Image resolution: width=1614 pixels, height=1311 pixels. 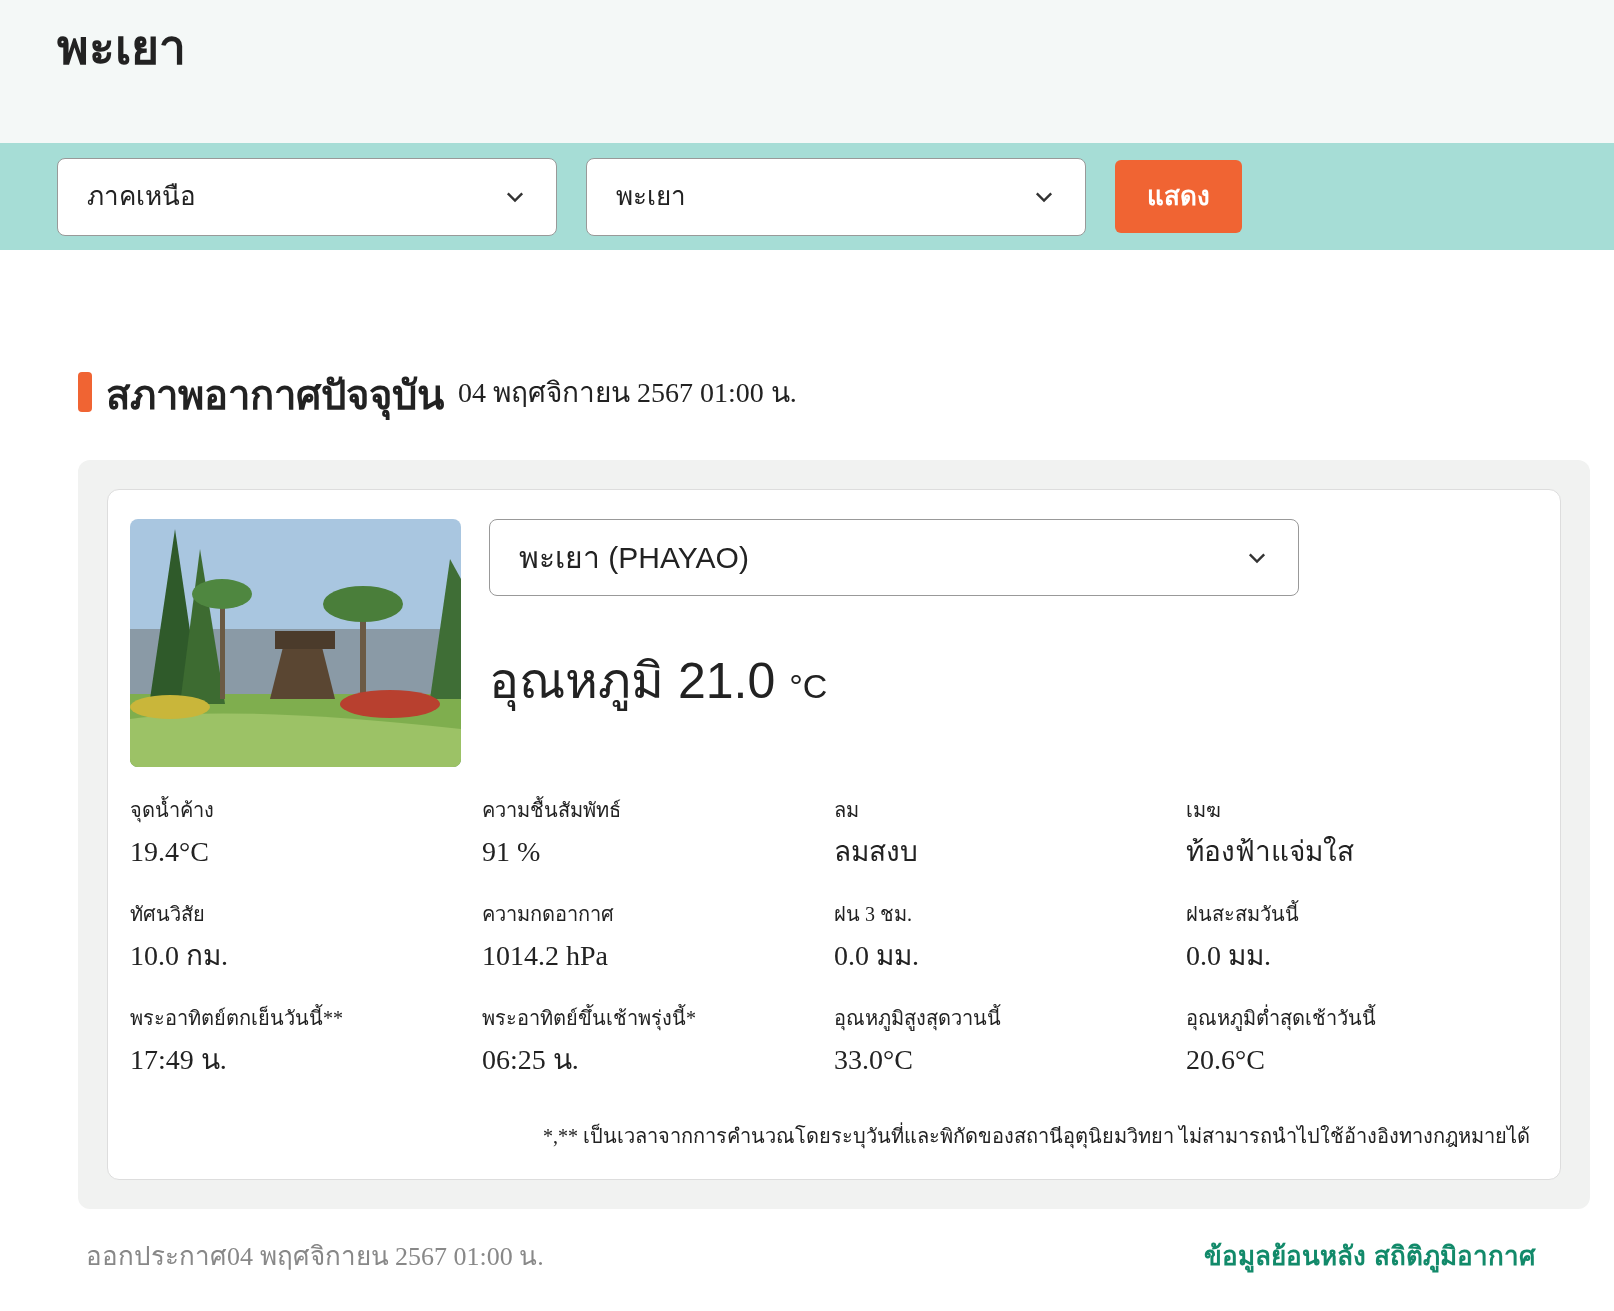 What do you see at coordinates (836, 196) in the screenshot?
I see `dropdown-select: พะเยา` at bounding box center [836, 196].